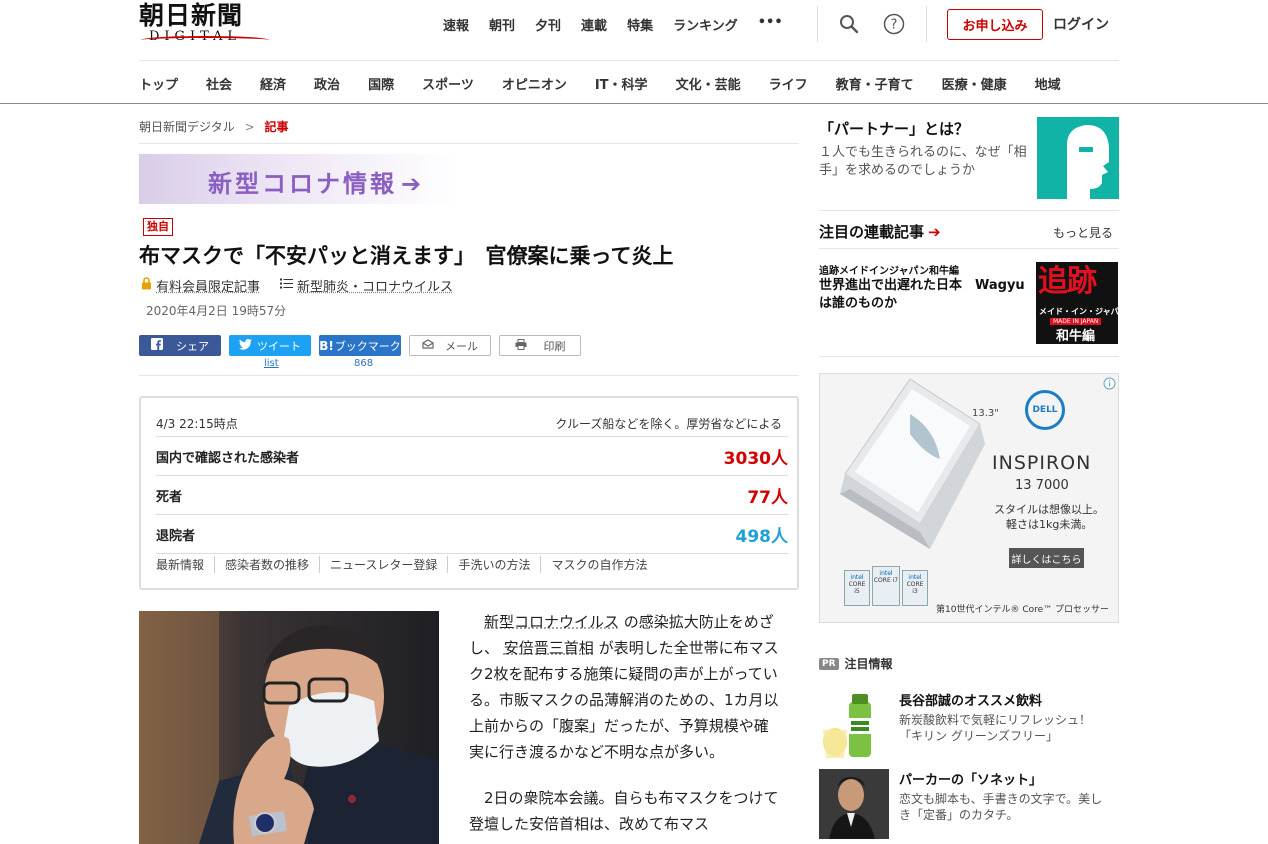 The width and height of the screenshot is (1268, 844). Describe the element at coordinates (623, 24) in the screenshot. I see `top-nav: 速報 朝刊 夕刊 連載 特集 ランキング •••` at that location.